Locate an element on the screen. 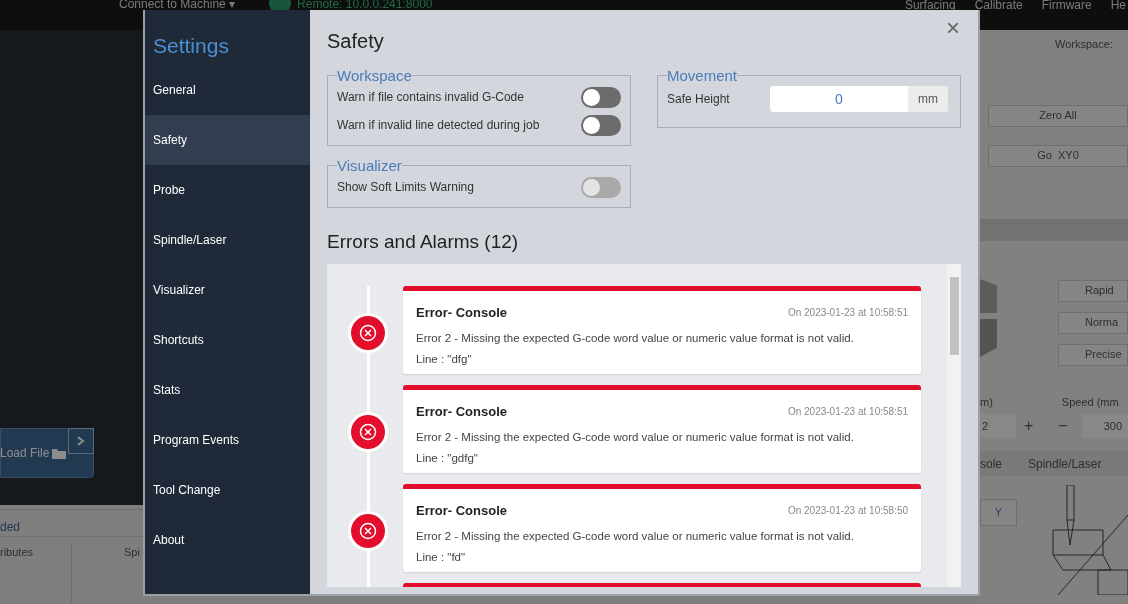 The height and width of the screenshot is (604, 1128). alarm-line: Line : "fd" is located at coordinates (441, 558).